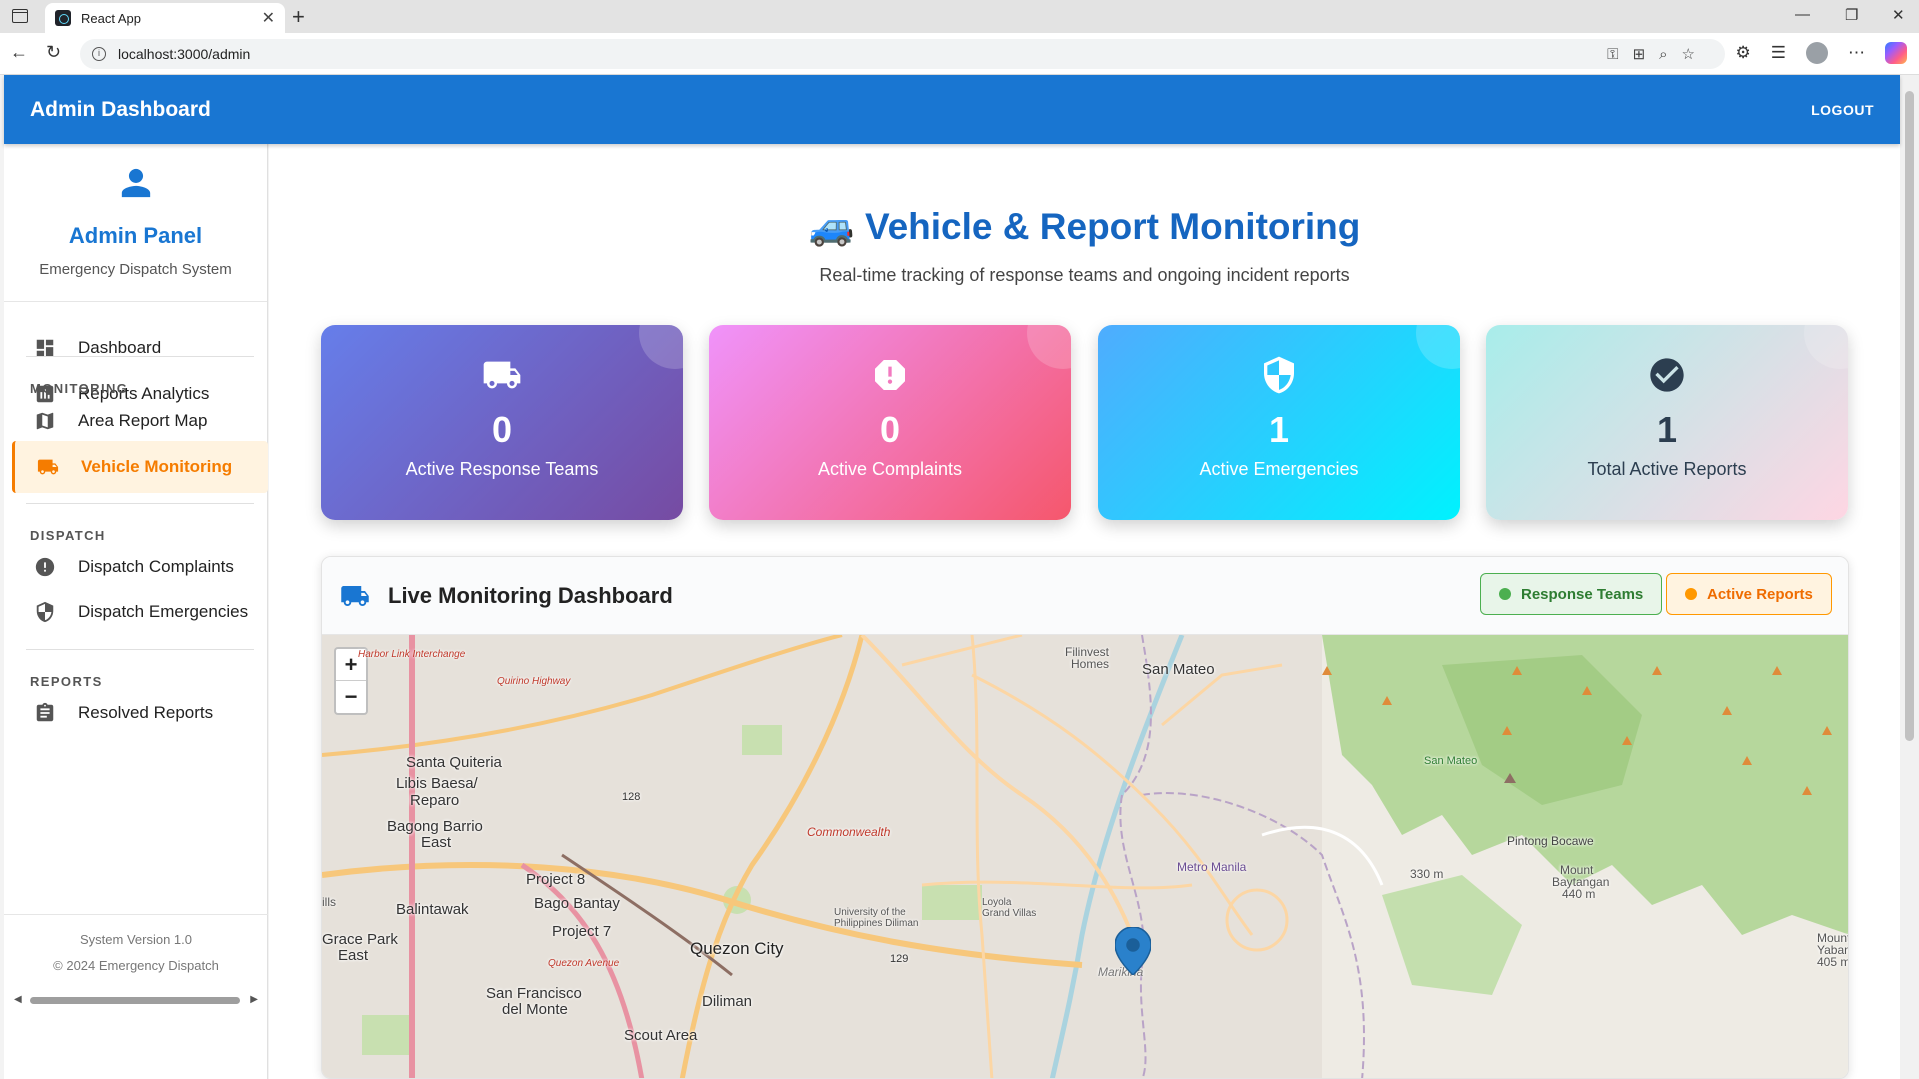  Describe the element at coordinates (1279, 469) in the screenshot. I see `stat-label: Active Emergencies` at that location.